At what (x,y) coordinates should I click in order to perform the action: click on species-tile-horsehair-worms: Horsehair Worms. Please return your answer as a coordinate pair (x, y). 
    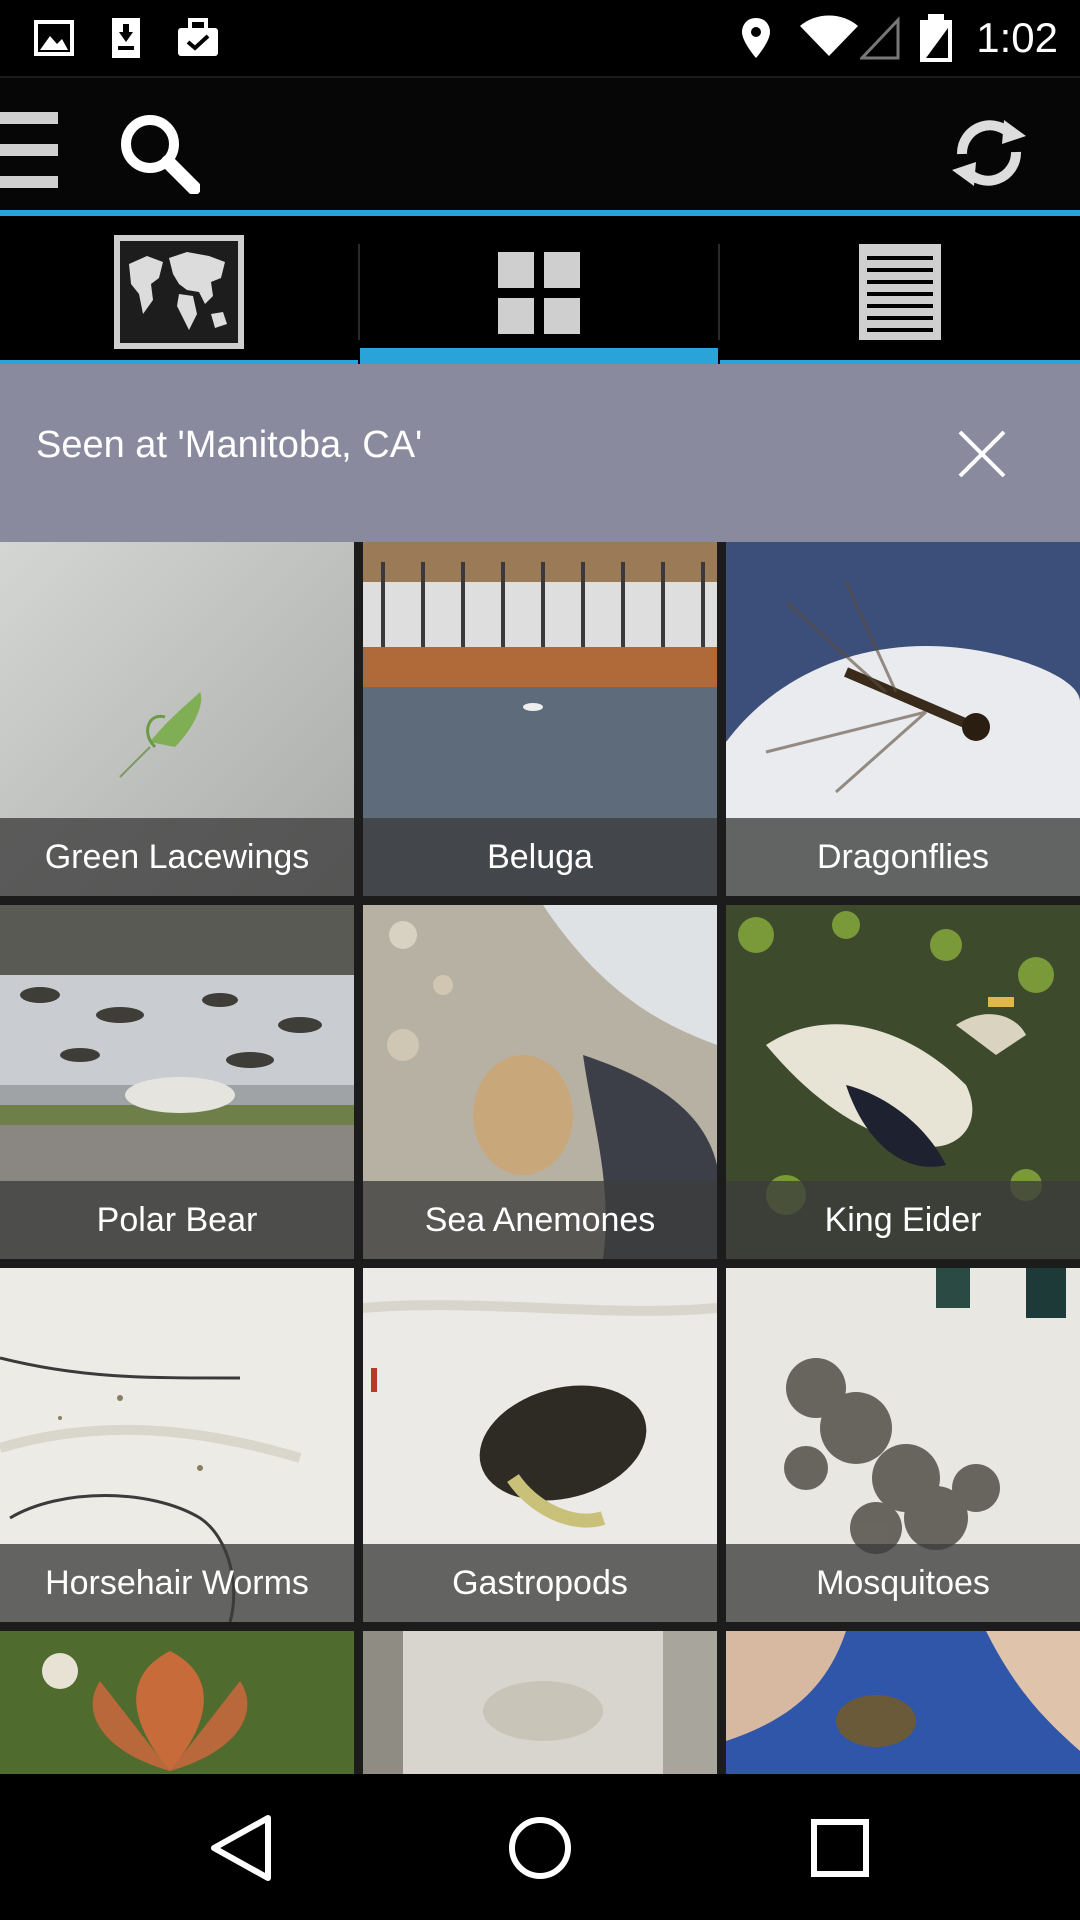
    Looking at the image, I should click on (177, 1445).